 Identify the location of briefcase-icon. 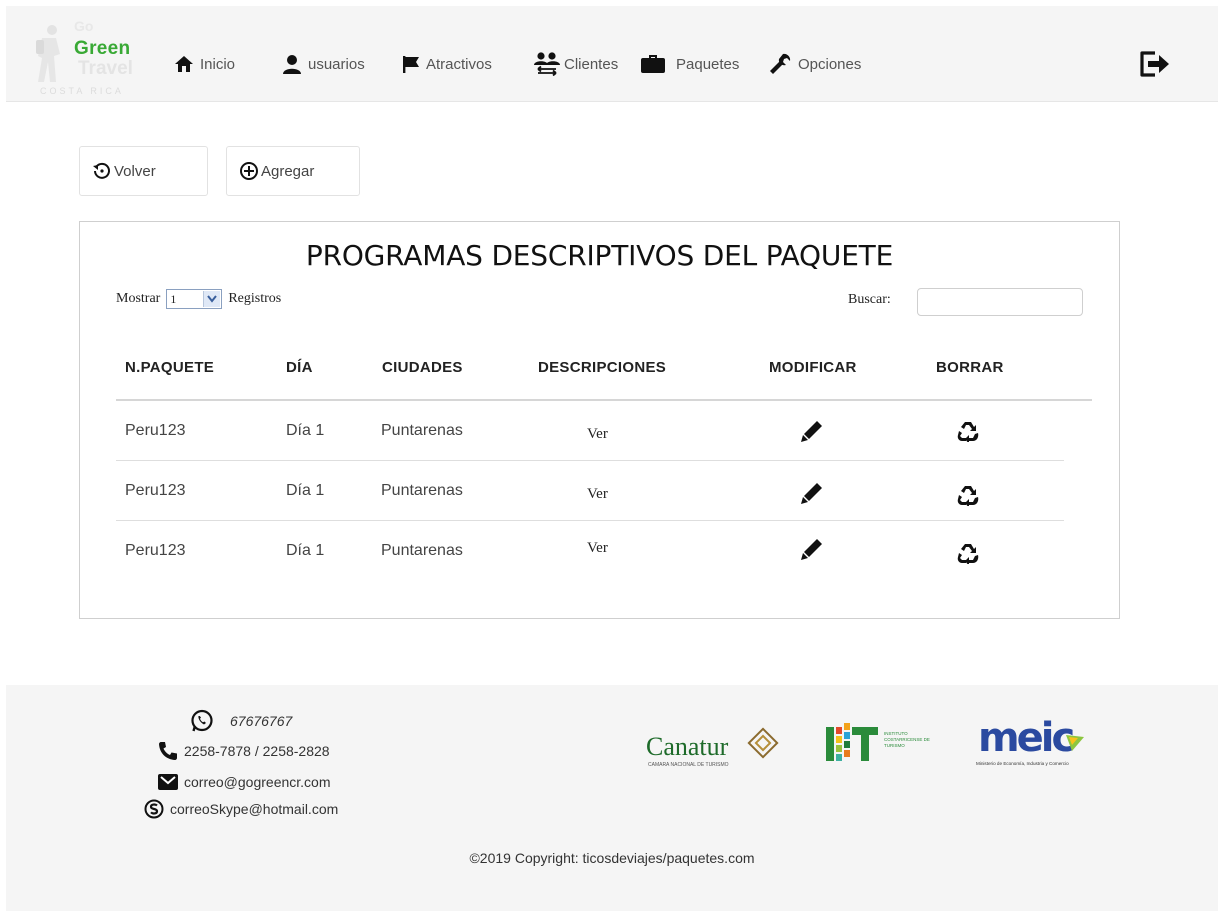
(653, 64).